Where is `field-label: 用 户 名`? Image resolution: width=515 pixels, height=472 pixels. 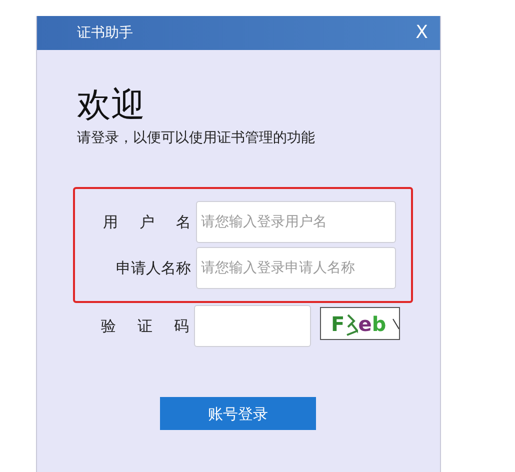 field-label: 用 户 名 is located at coordinates (146, 222).